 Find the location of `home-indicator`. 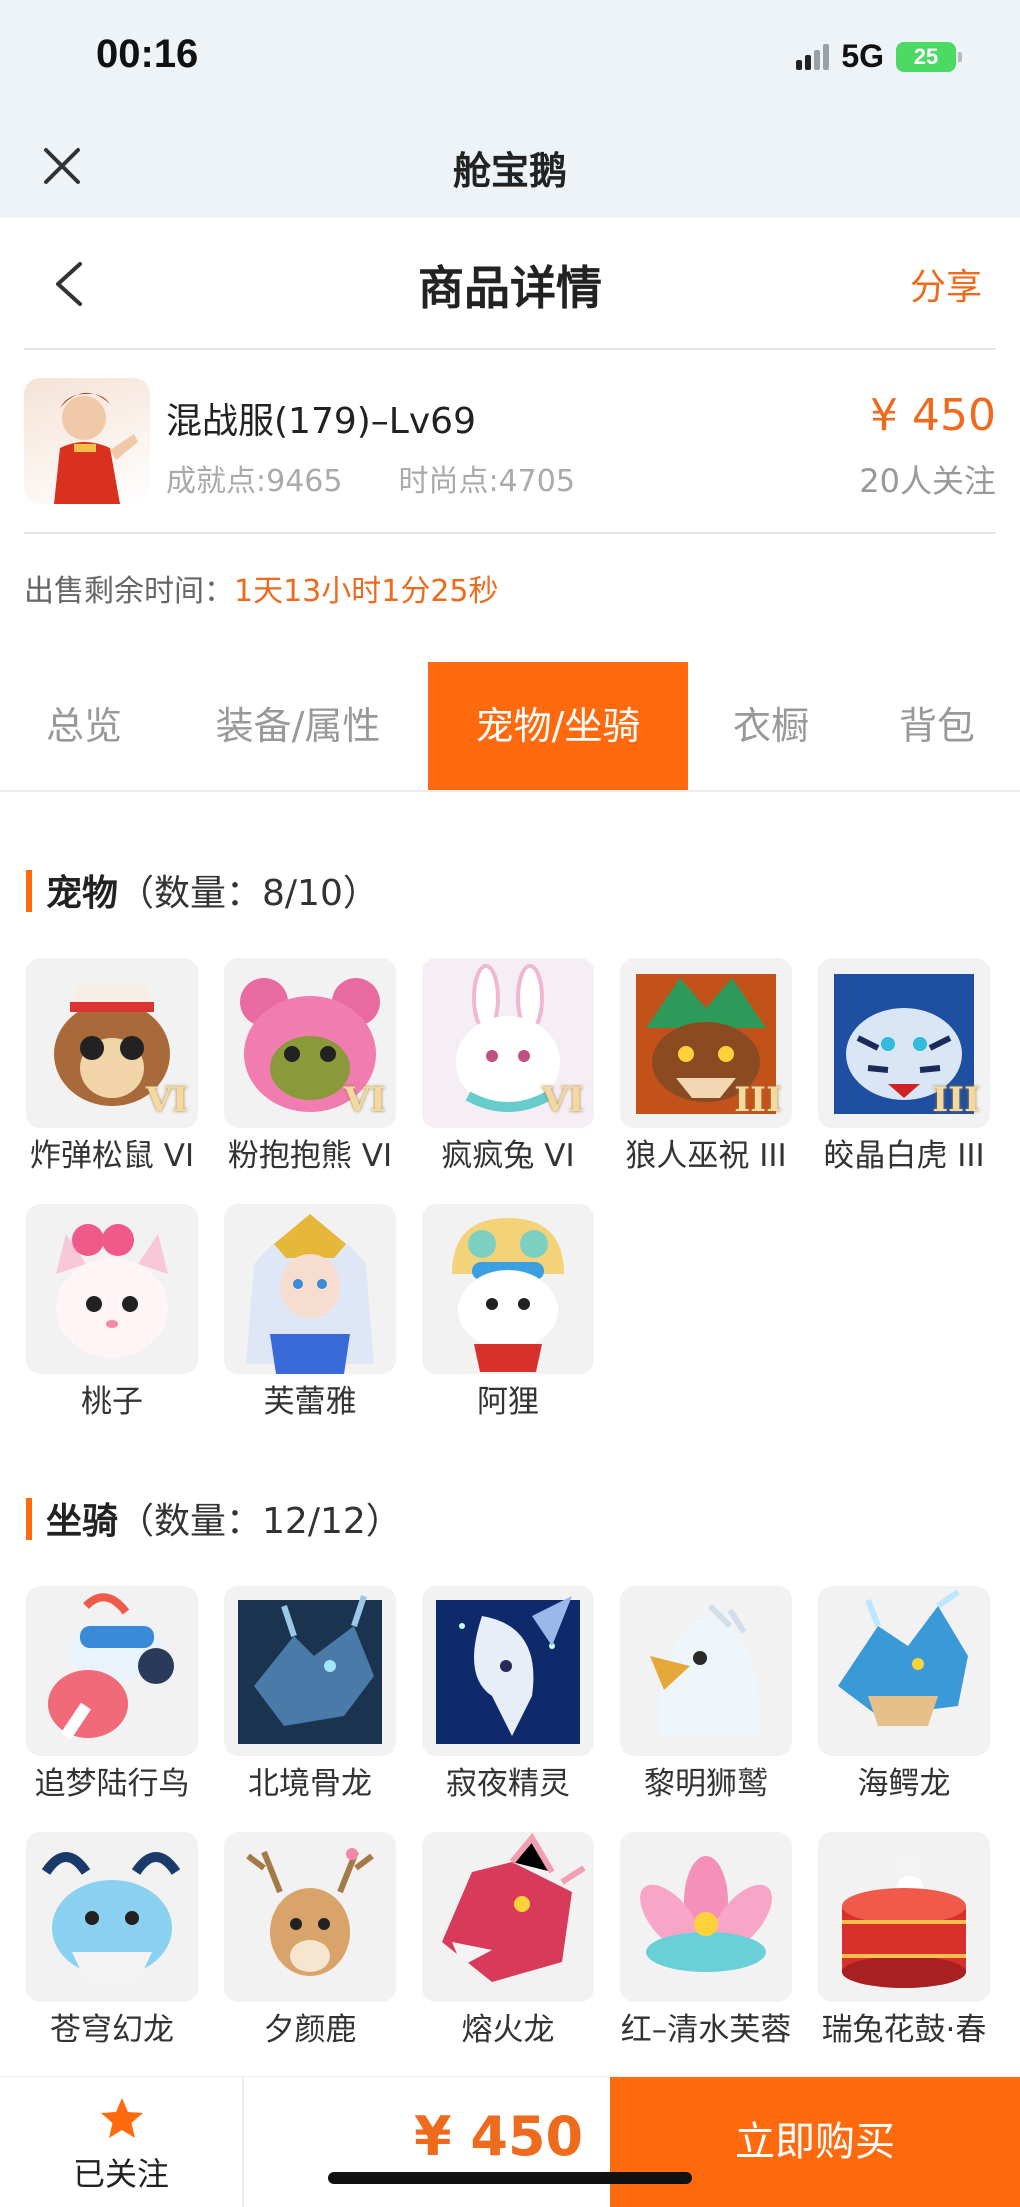

home-indicator is located at coordinates (510, 2178).